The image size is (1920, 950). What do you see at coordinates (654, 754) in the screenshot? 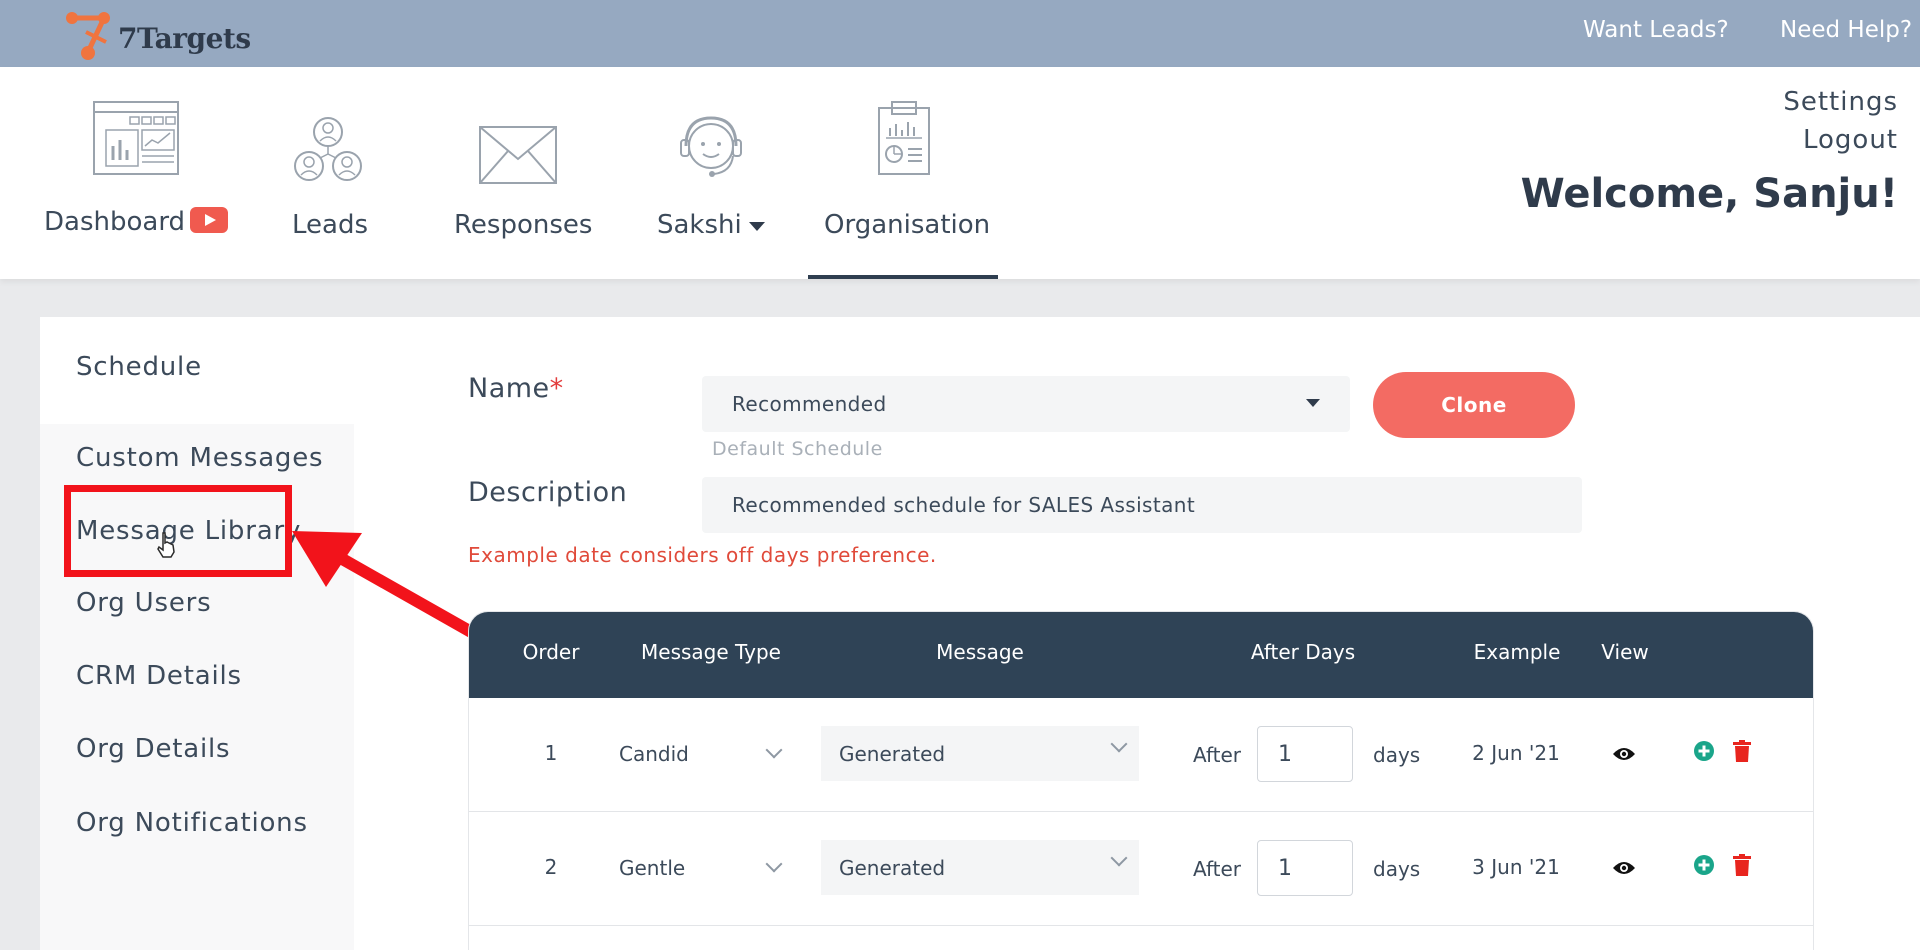
I see `message-type-value: Candid` at bounding box center [654, 754].